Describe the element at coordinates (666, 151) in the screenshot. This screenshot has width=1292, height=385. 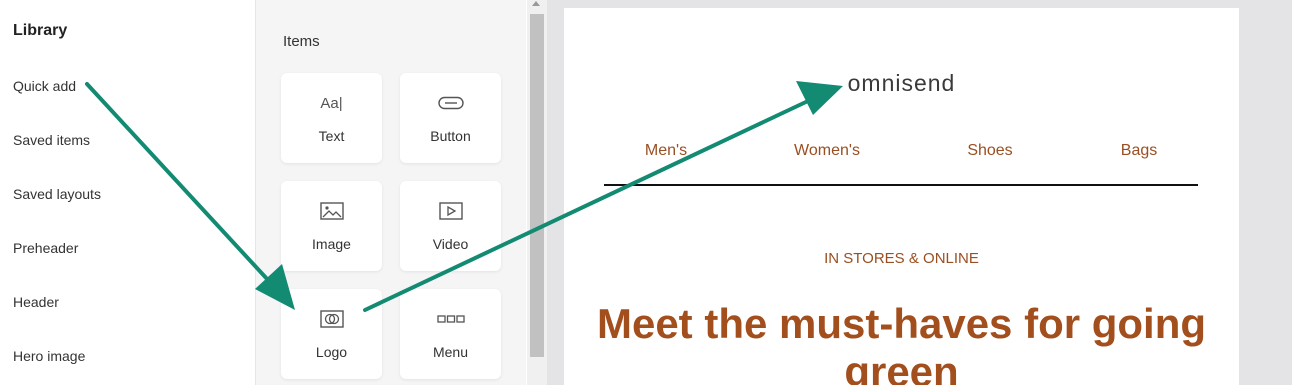
I see `menu-link-mens: Men's` at that location.